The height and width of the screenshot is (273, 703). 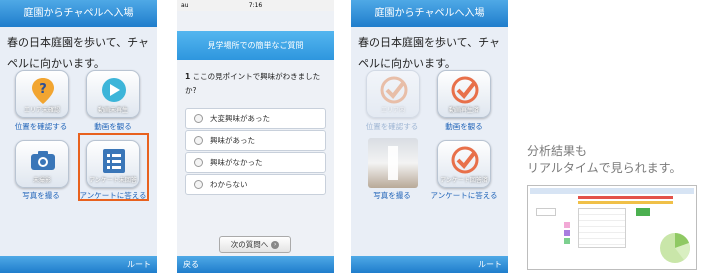 What do you see at coordinates (112, 110) in the screenshot?
I see `video-status: 動画未再生` at bounding box center [112, 110].